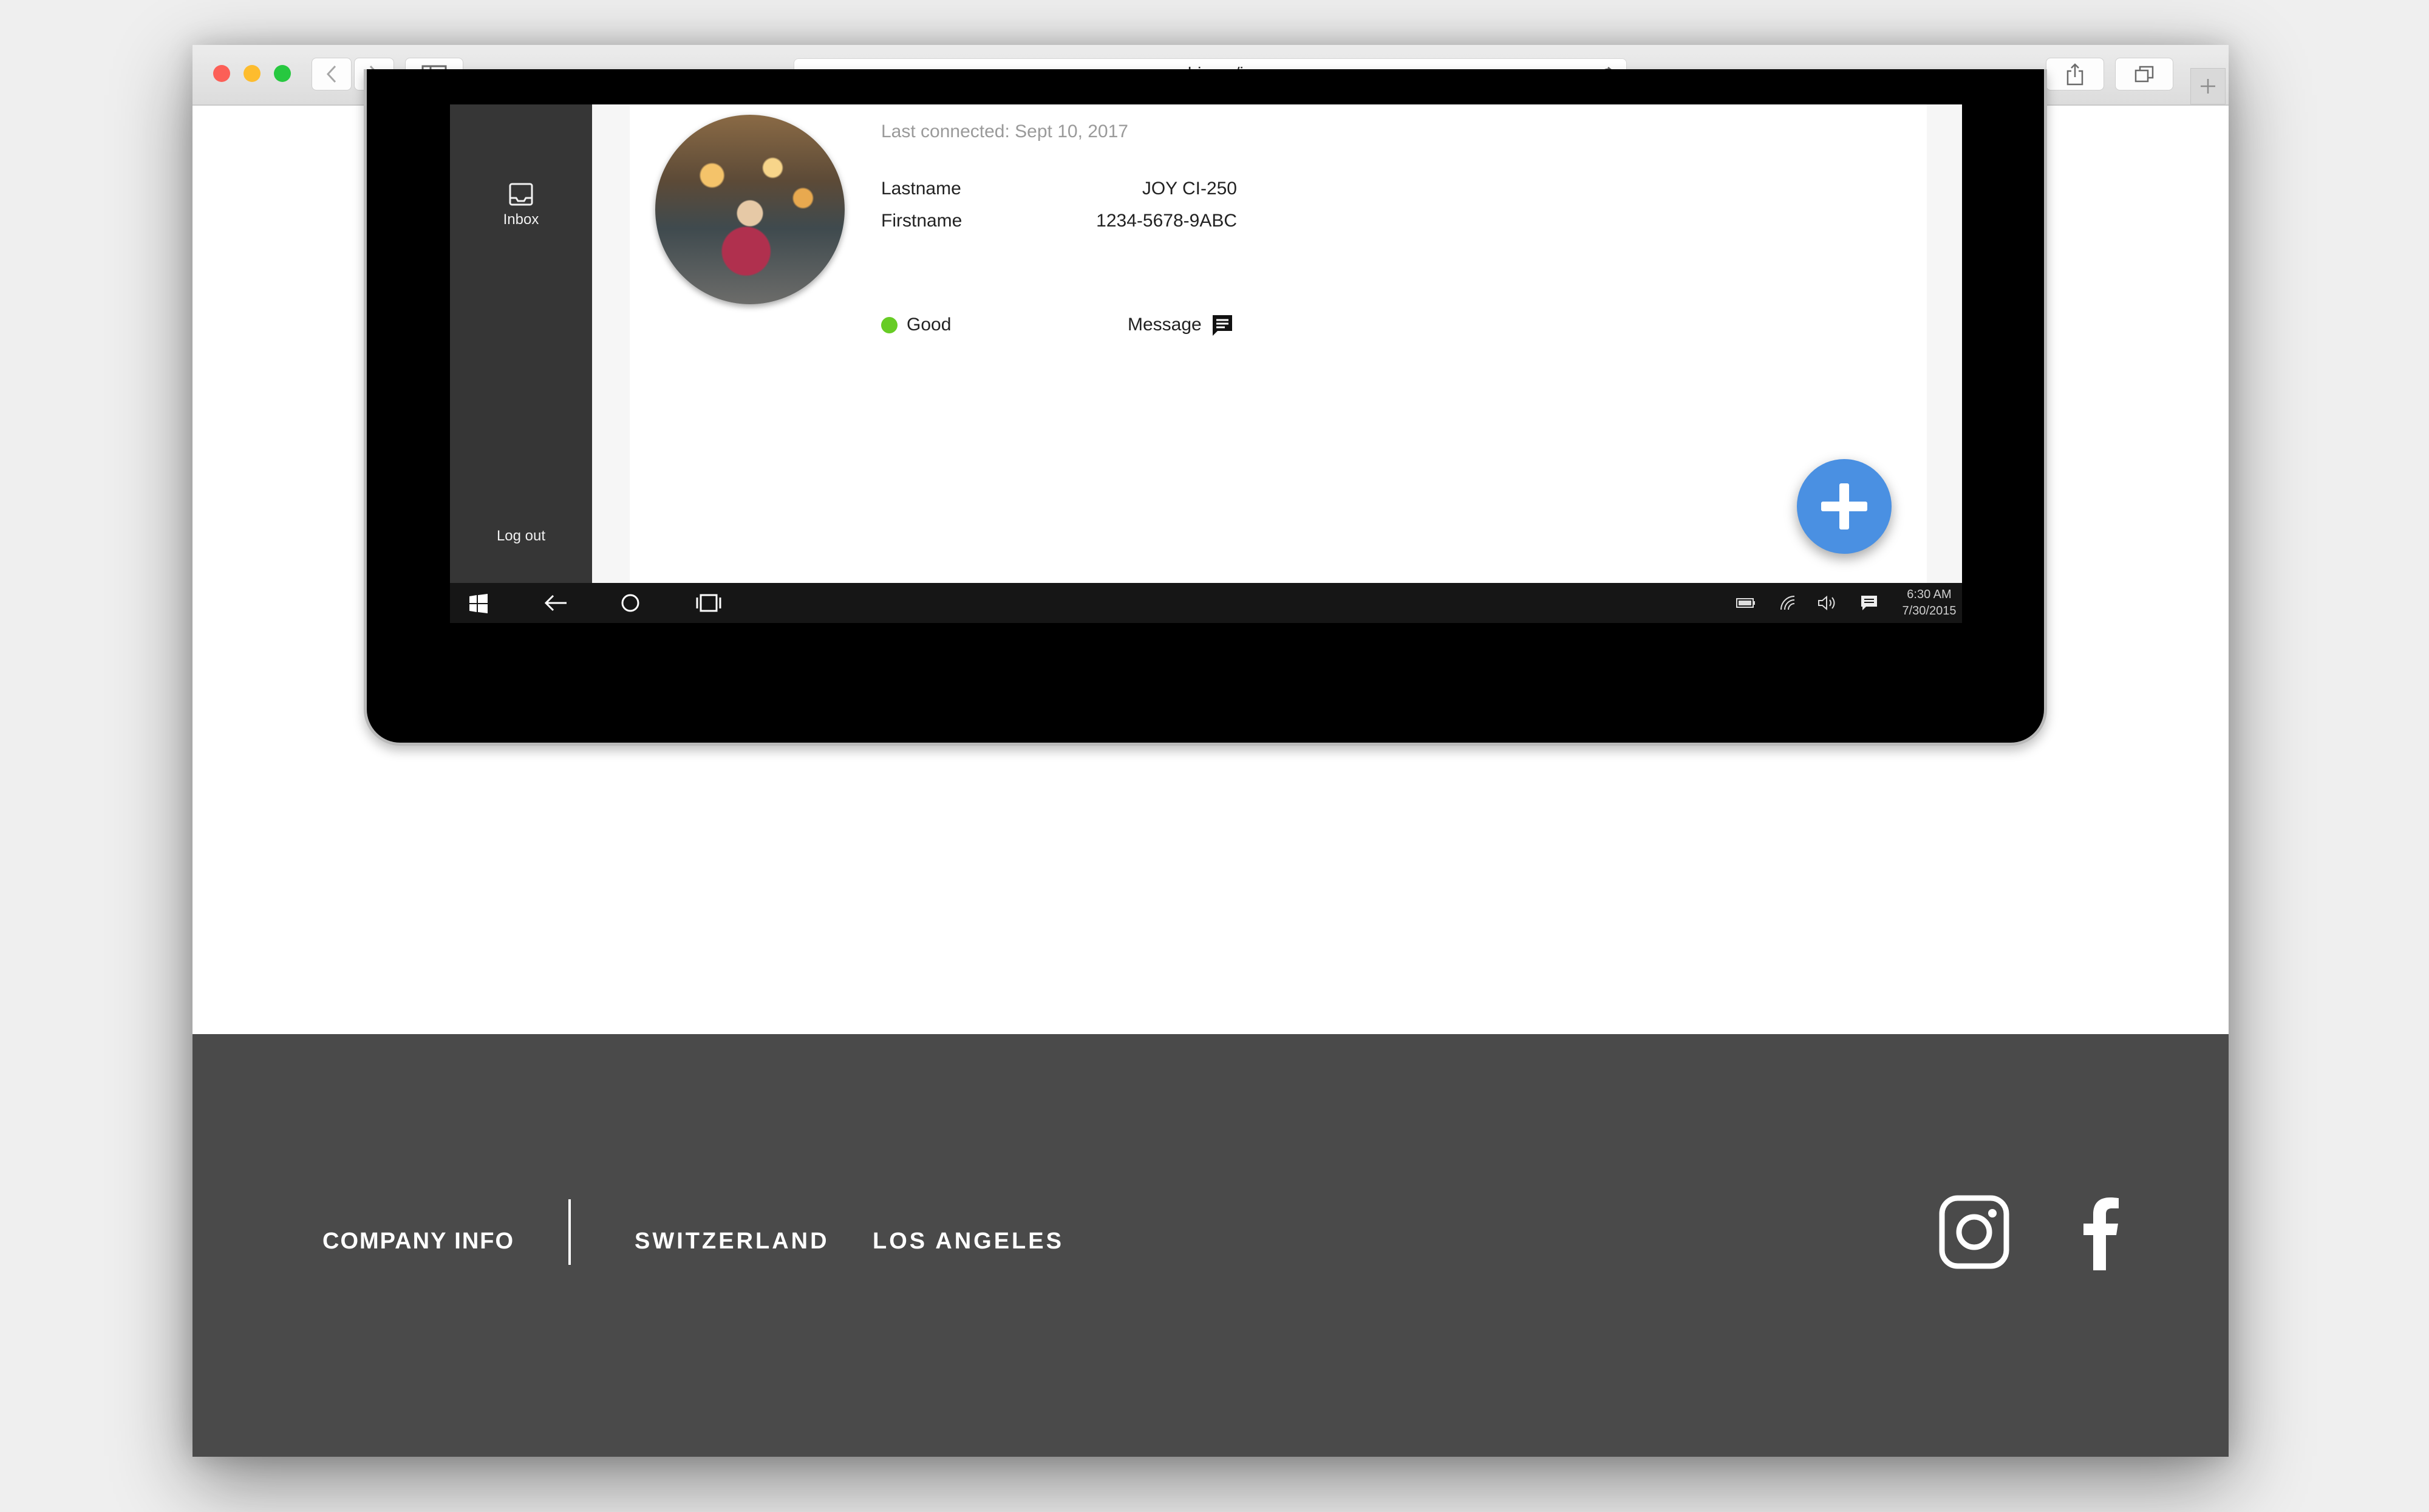 This screenshot has width=2429, height=1512. I want to click on instagram-icon, so click(1974, 1232).